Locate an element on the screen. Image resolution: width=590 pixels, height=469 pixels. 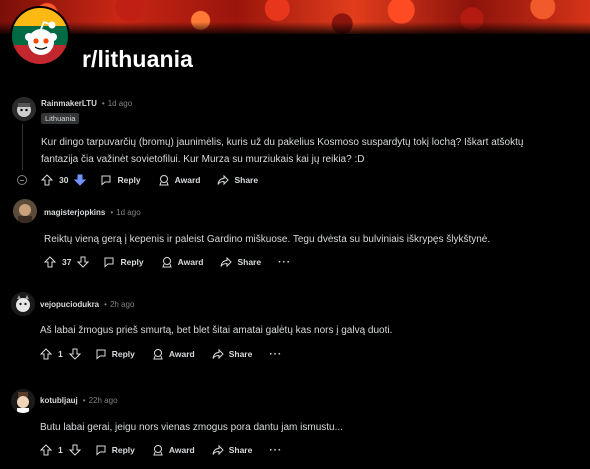
collapse-icon is located at coordinates (22, 180).